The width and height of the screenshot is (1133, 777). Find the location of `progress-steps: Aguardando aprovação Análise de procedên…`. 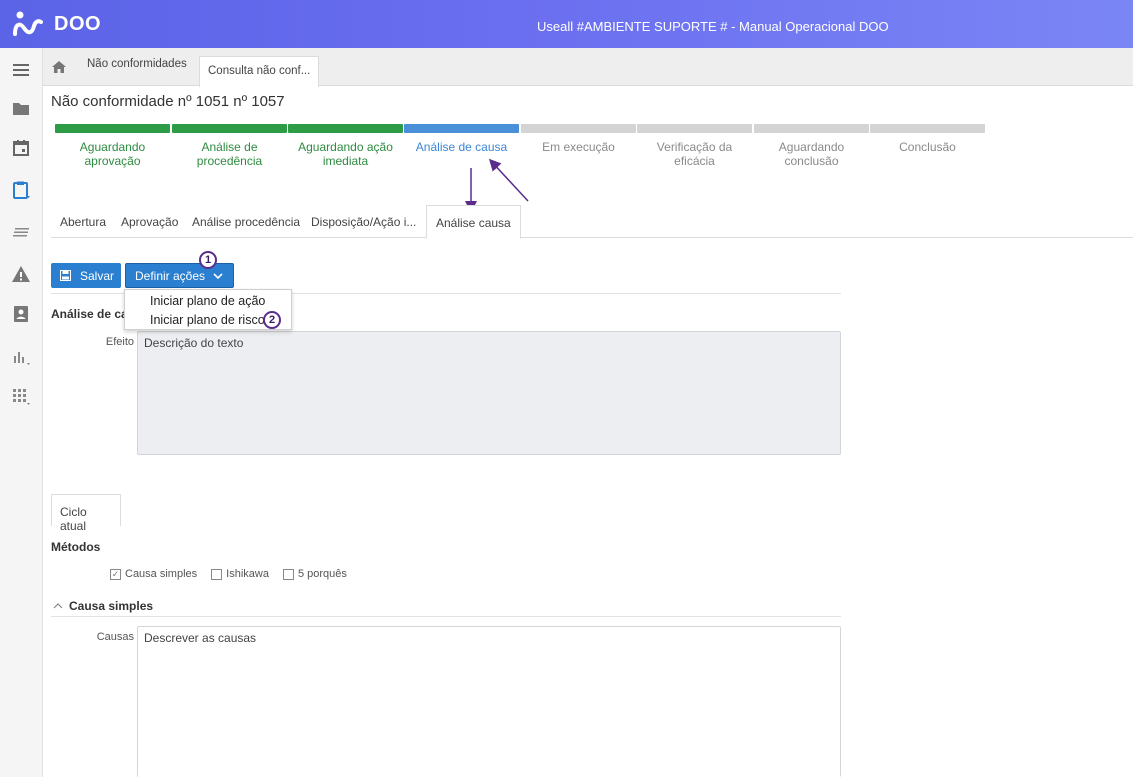

progress-steps: Aguardando aprovação Análise de procedên… is located at coordinates (520, 154).